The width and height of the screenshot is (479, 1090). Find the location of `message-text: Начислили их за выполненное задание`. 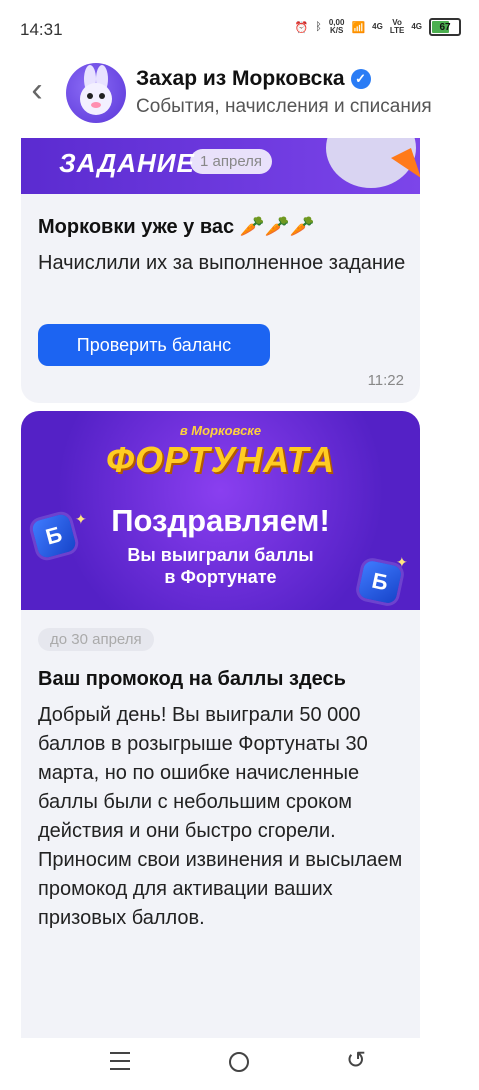

message-text: Начислили их за выполненное задание is located at coordinates (222, 263).